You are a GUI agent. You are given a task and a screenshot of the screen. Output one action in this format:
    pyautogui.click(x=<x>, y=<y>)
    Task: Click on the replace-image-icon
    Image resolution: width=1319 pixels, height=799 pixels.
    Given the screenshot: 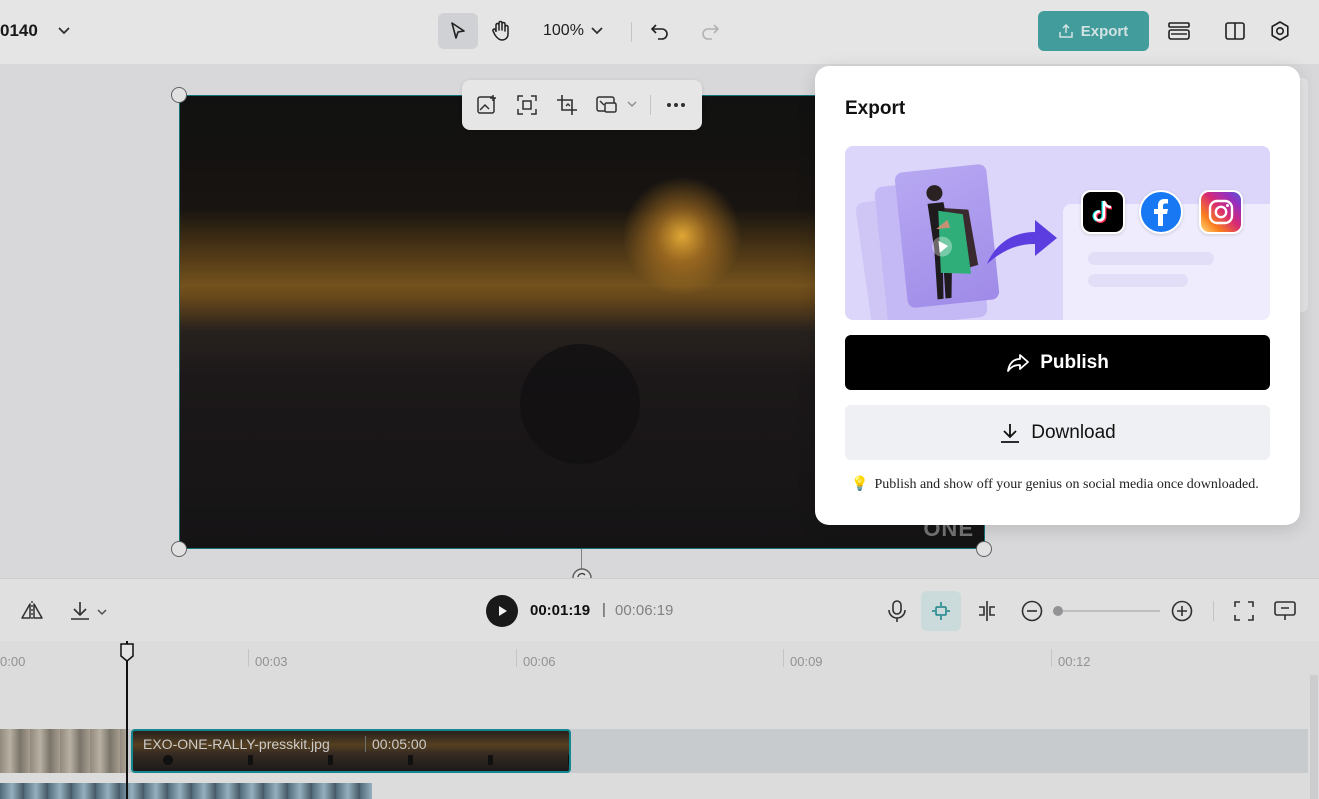 What is the action you would take?
    pyautogui.click(x=487, y=105)
    